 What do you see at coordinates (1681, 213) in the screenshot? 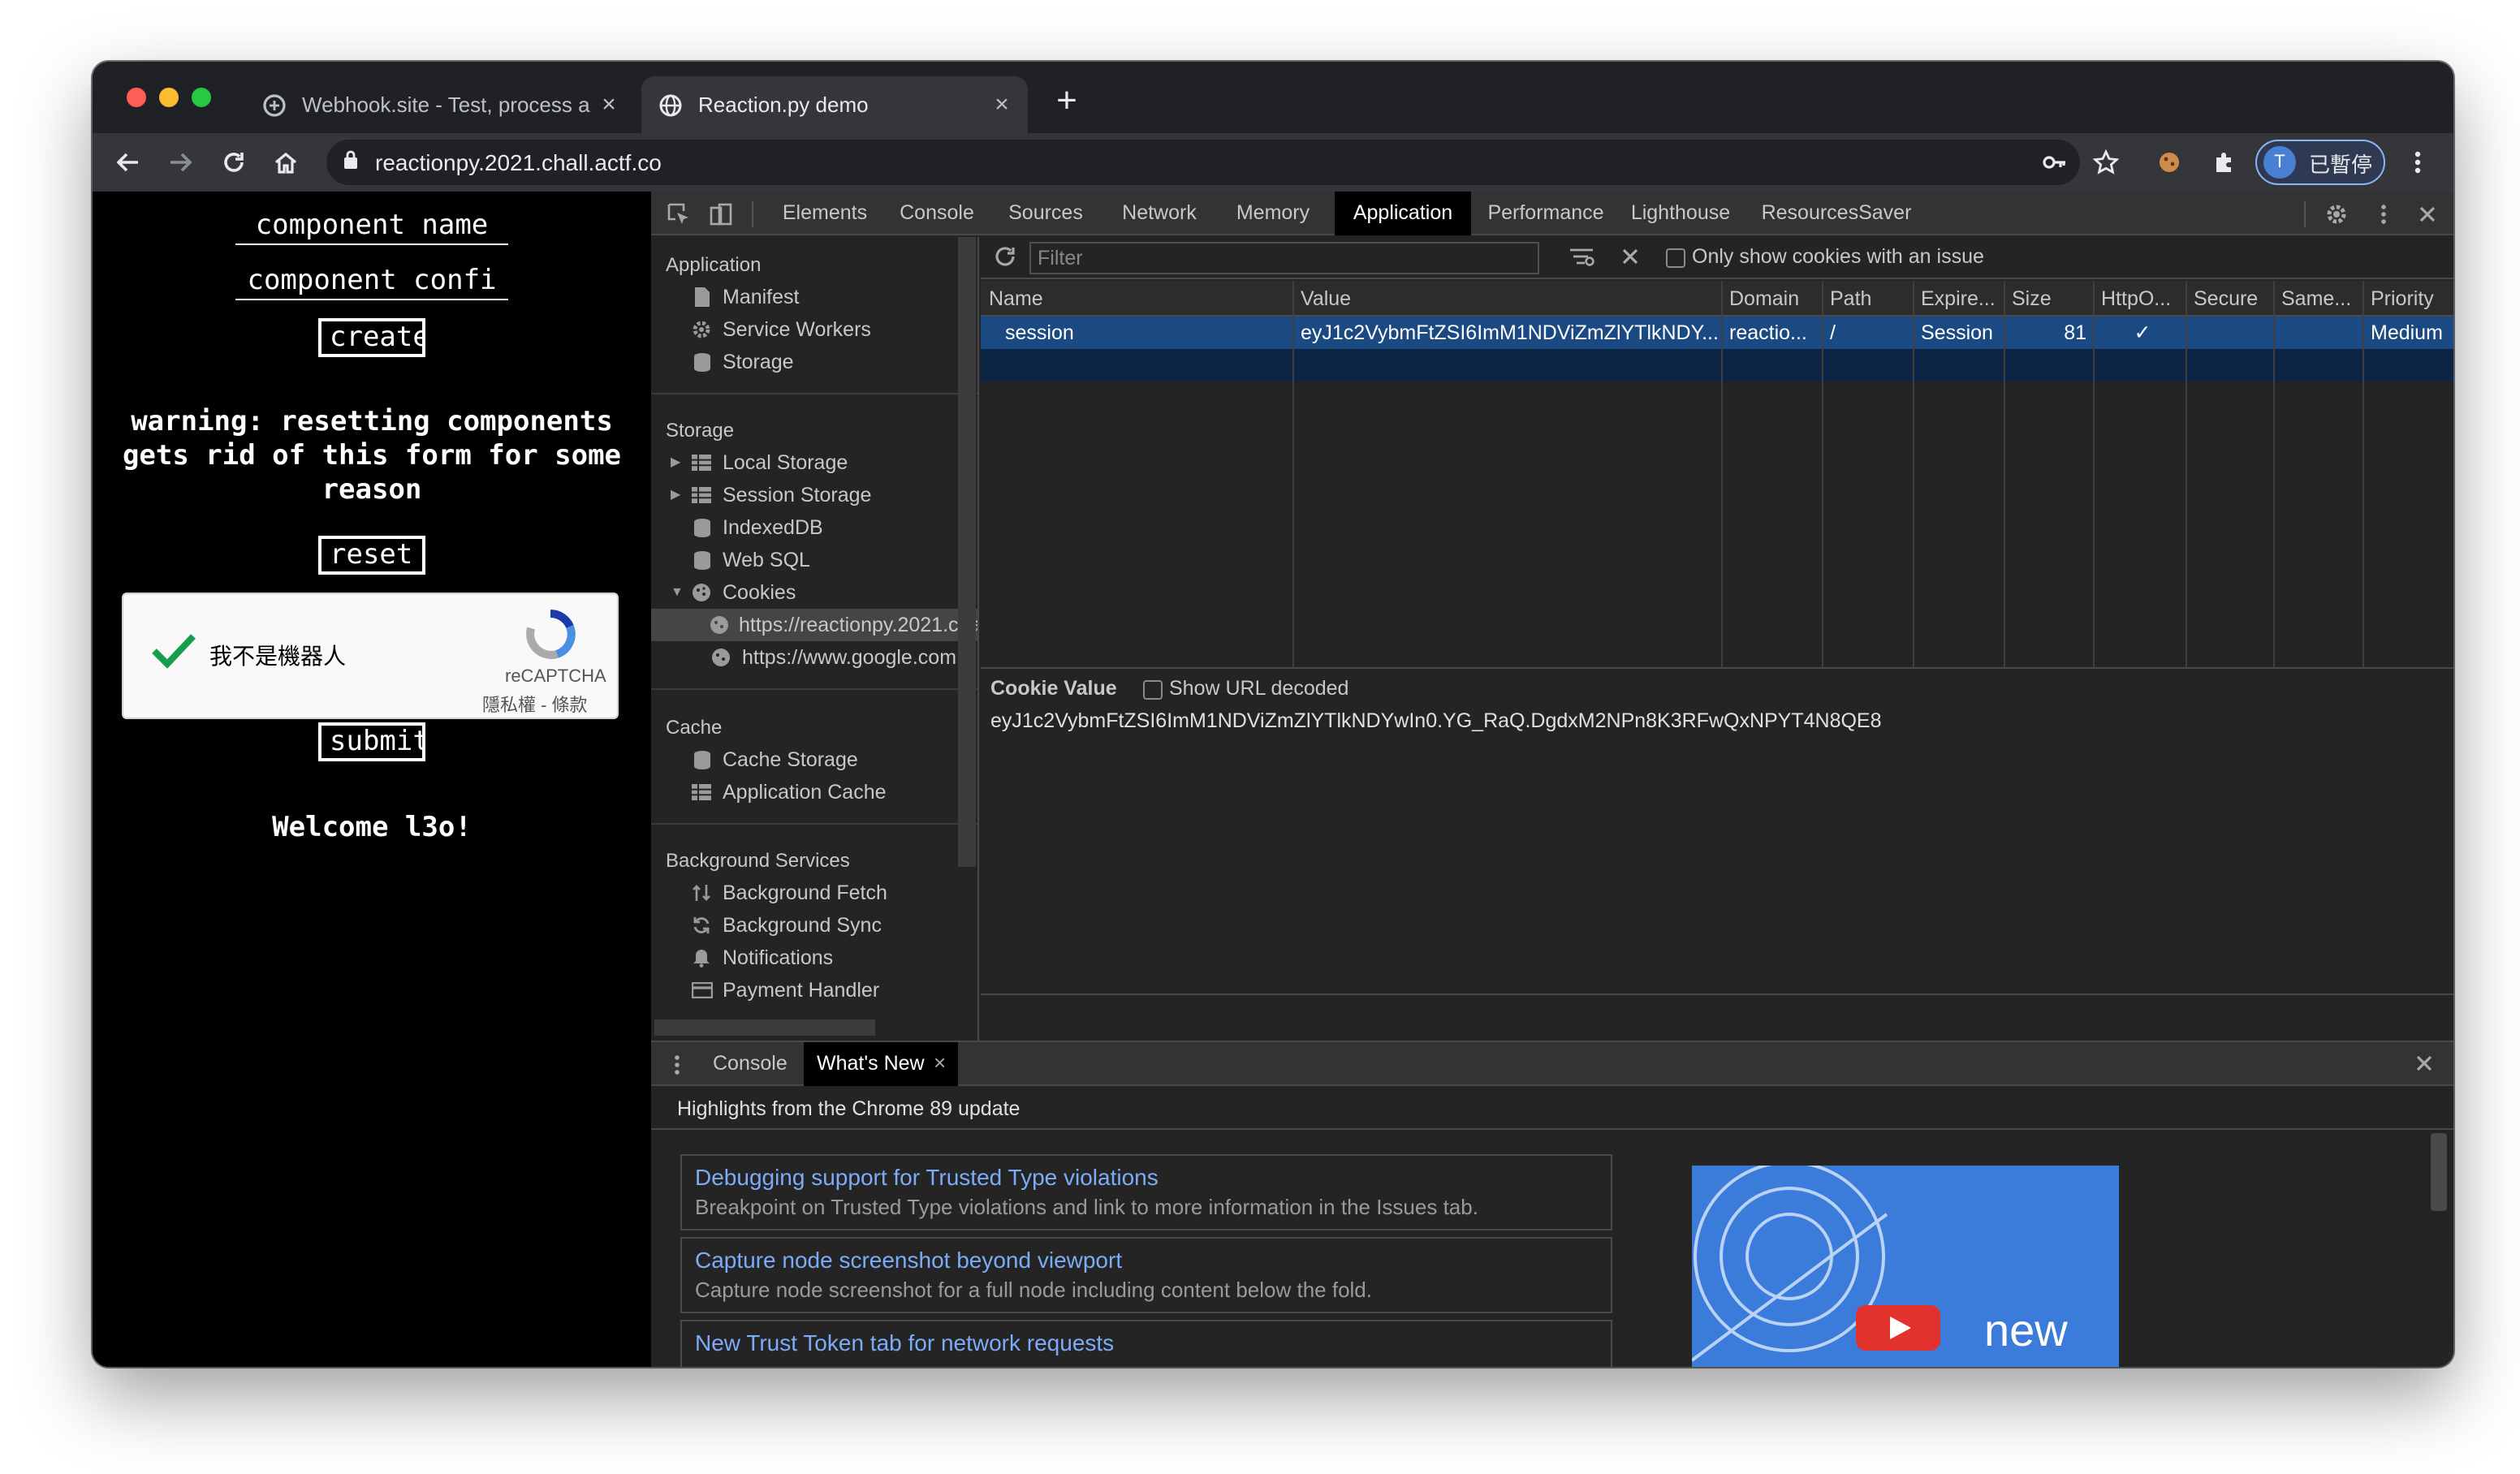
I see `tab-lighthouse: Lighthouse` at bounding box center [1681, 213].